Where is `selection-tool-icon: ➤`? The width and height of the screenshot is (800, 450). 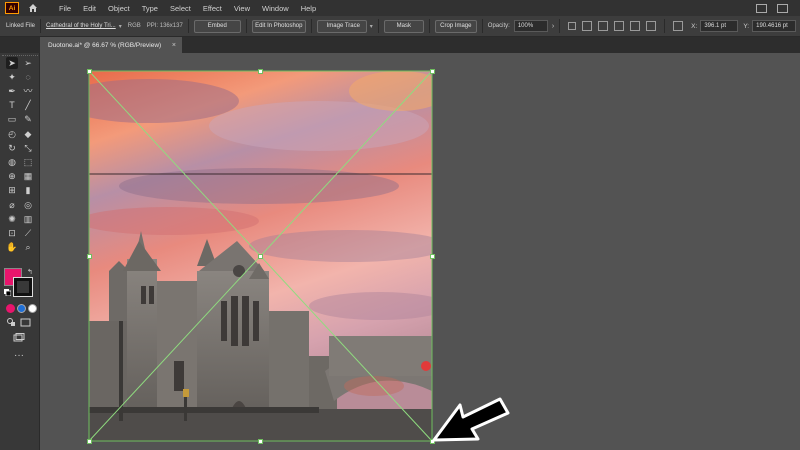
selection-tool-icon: ➤ is located at coordinates (12, 63).